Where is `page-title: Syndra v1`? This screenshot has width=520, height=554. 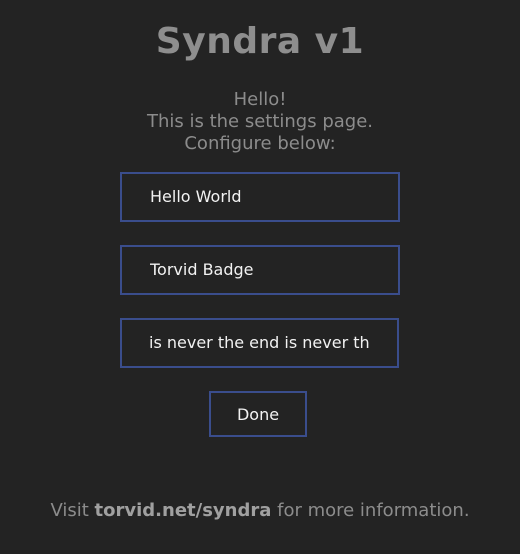
page-title: Syndra v1 is located at coordinates (260, 41).